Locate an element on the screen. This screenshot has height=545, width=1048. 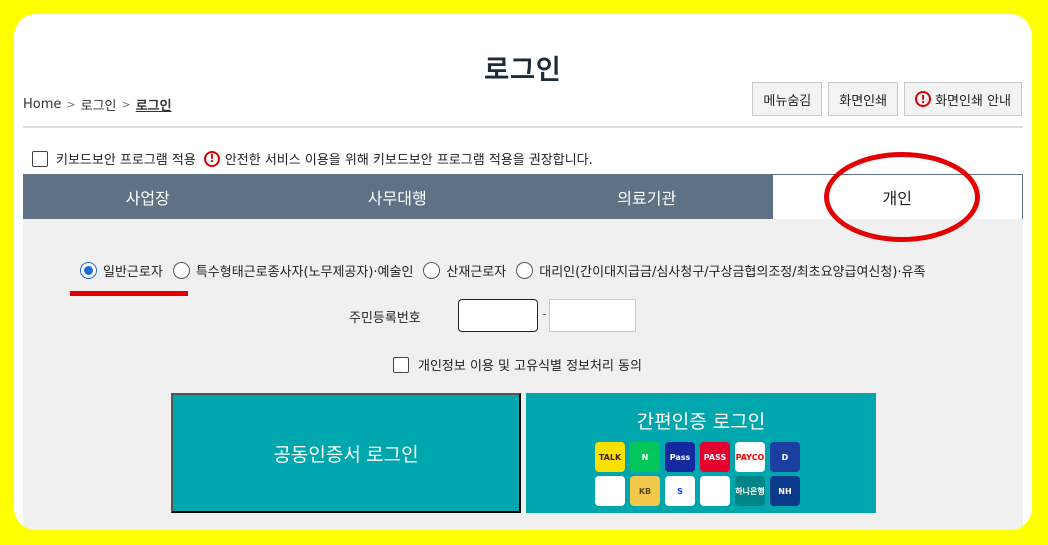
consent-row: 개인정보 이용 및 고유식별 정보처리 동의 is located at coordinates (517, 364).